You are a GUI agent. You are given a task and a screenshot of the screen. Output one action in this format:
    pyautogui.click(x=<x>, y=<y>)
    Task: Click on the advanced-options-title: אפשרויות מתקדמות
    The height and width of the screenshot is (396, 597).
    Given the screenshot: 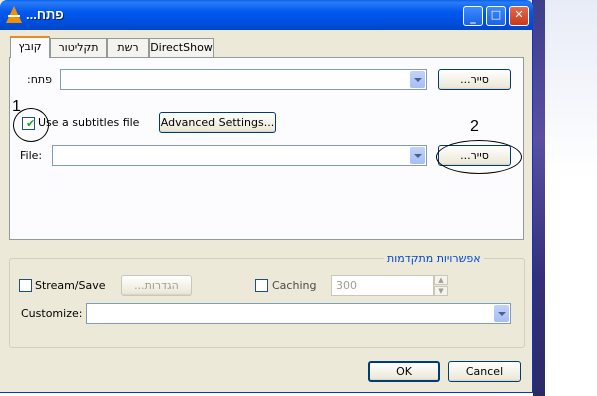 What is the action you would take?
    pyautogui.click(x=434, y=258)
    